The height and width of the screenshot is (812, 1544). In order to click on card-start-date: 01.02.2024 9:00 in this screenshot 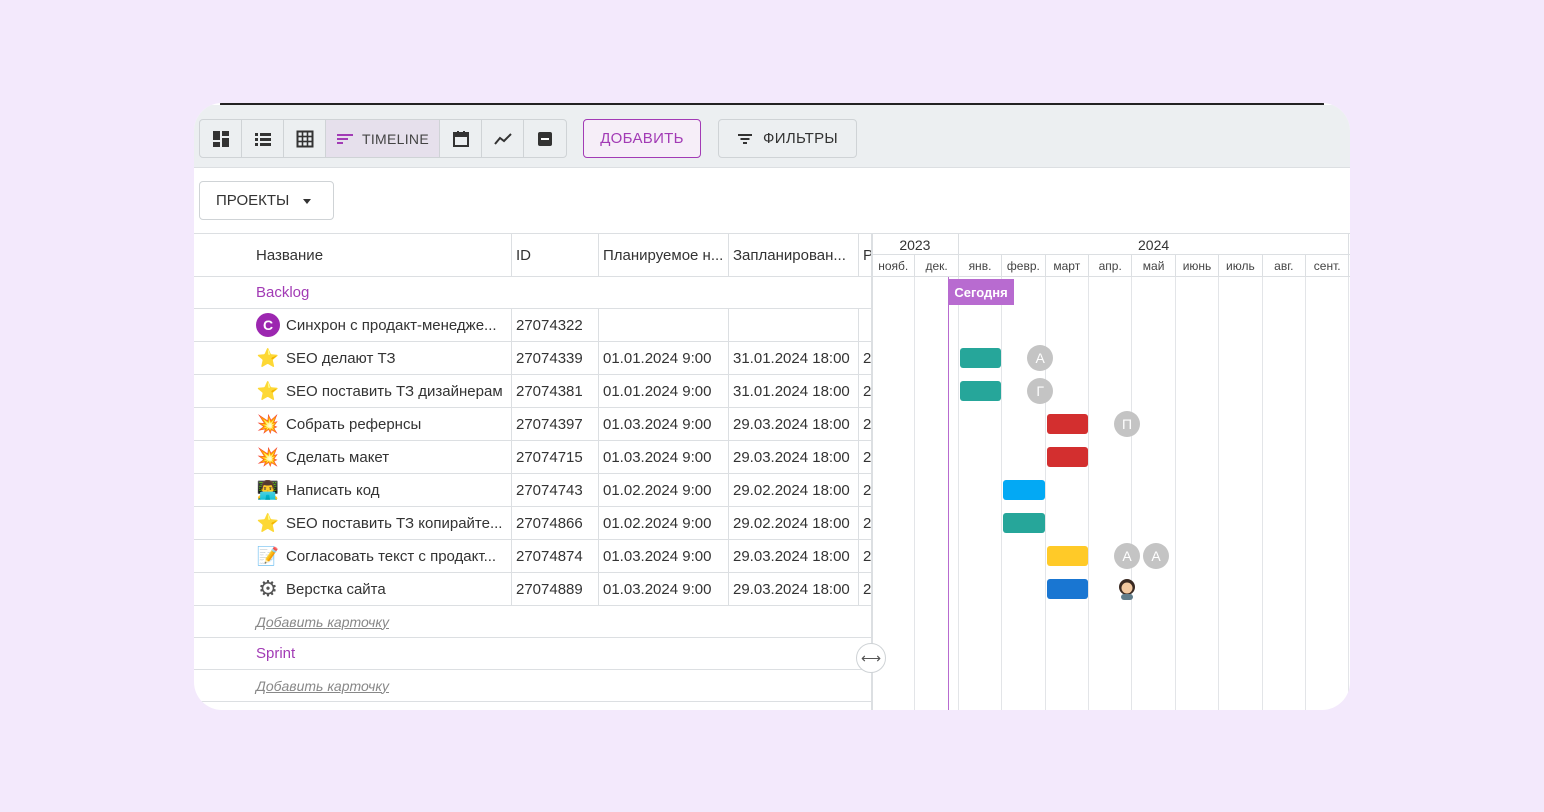, I will do `click(663, 490)`.